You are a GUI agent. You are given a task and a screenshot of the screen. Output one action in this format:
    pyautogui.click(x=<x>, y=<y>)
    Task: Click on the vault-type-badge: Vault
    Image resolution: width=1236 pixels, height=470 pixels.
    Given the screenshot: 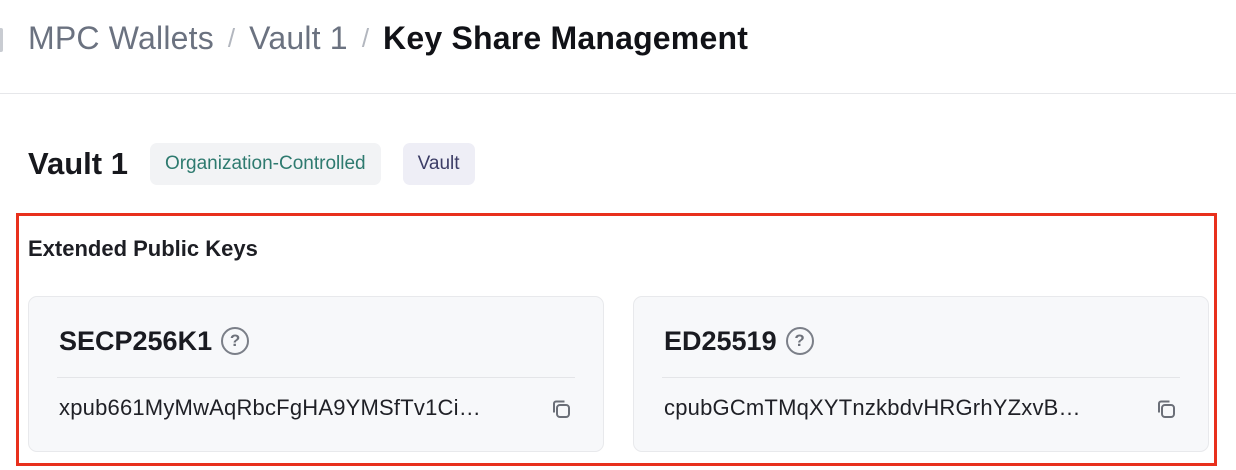 What is the action you would take?
    pyautogui.click(x=438, y=164)
    